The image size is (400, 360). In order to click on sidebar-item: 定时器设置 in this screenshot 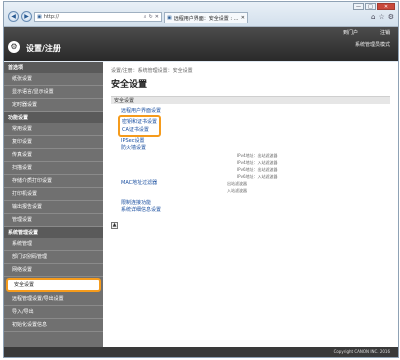, I will do `click(53, 105)`.